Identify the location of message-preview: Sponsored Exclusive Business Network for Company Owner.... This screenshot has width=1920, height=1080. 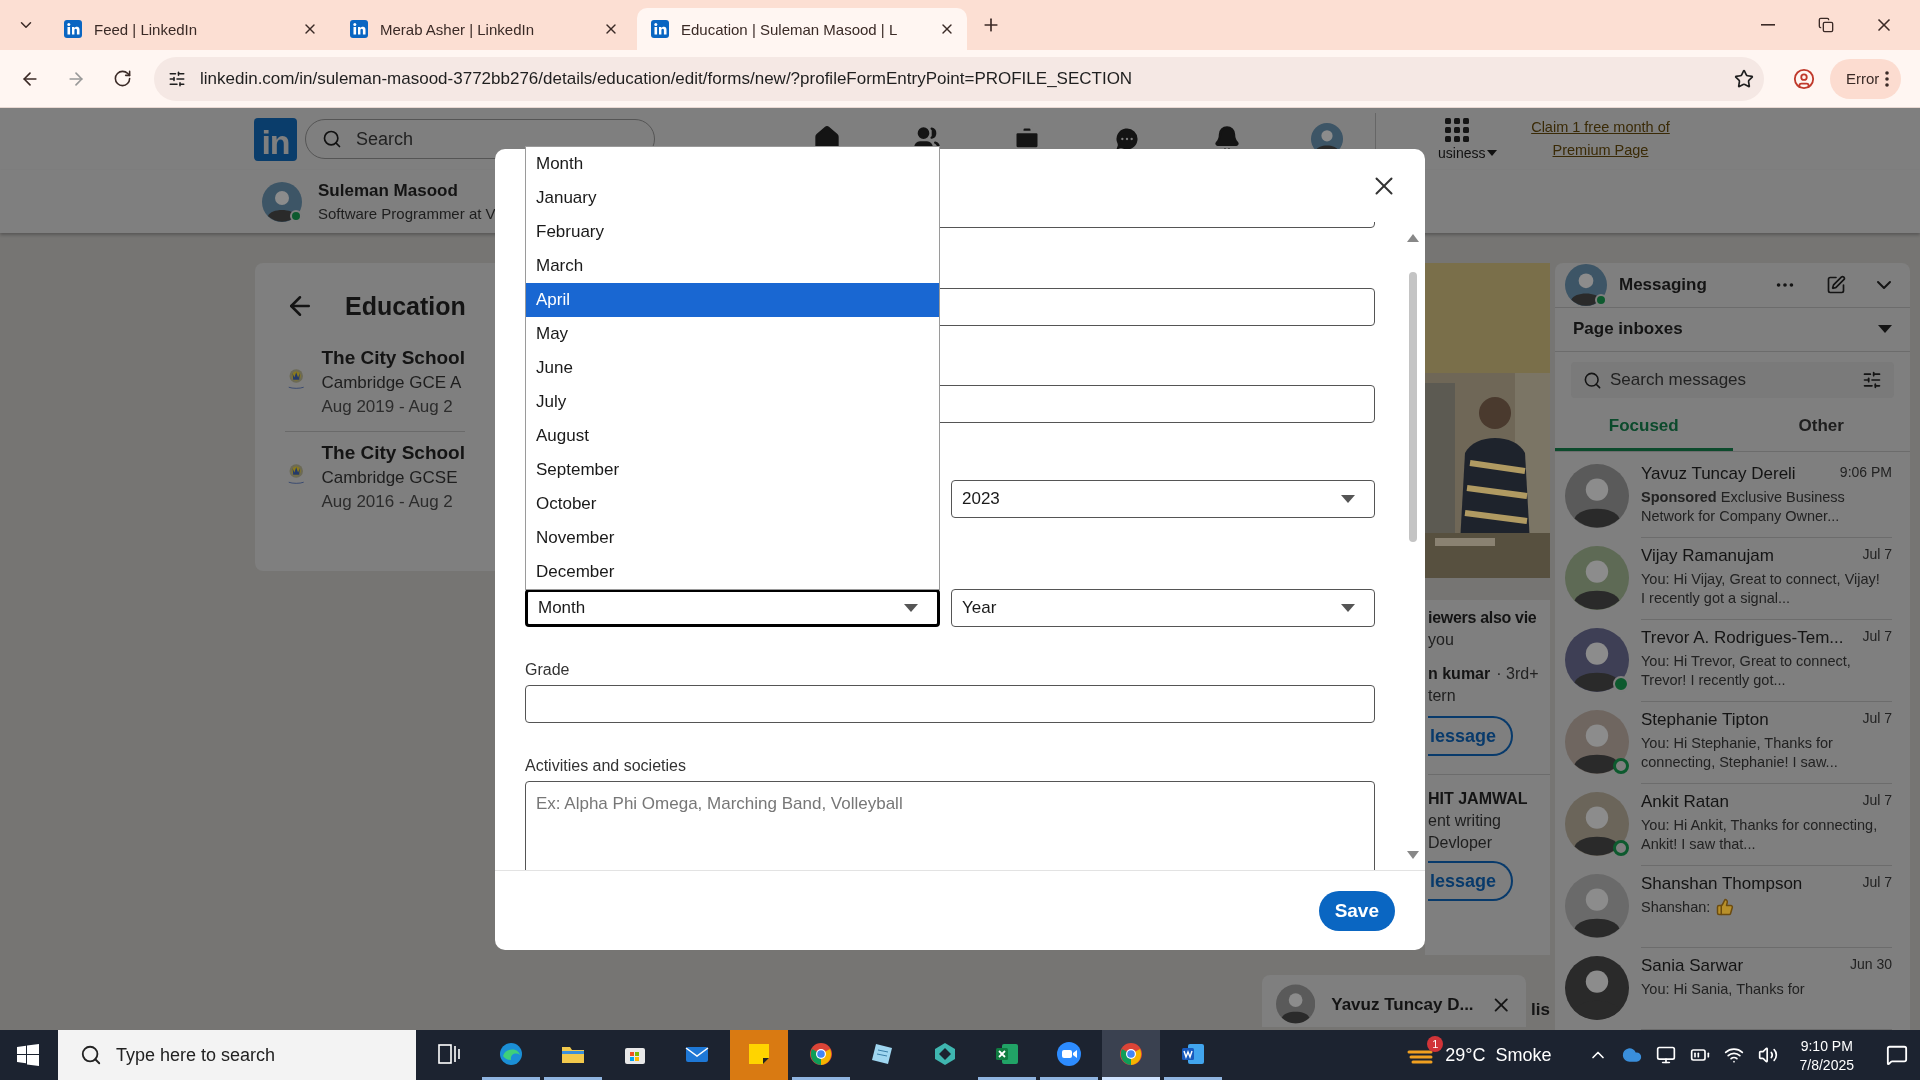
(1743, 507).